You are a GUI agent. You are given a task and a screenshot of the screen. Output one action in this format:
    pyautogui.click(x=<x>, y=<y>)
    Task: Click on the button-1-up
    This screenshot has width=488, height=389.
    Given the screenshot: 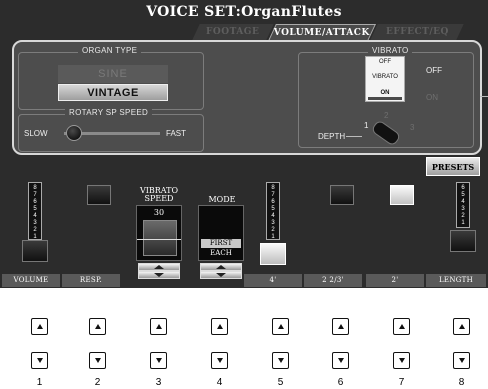 What is the action you would take?
    pyautogui.click(x=39, y=326)
    